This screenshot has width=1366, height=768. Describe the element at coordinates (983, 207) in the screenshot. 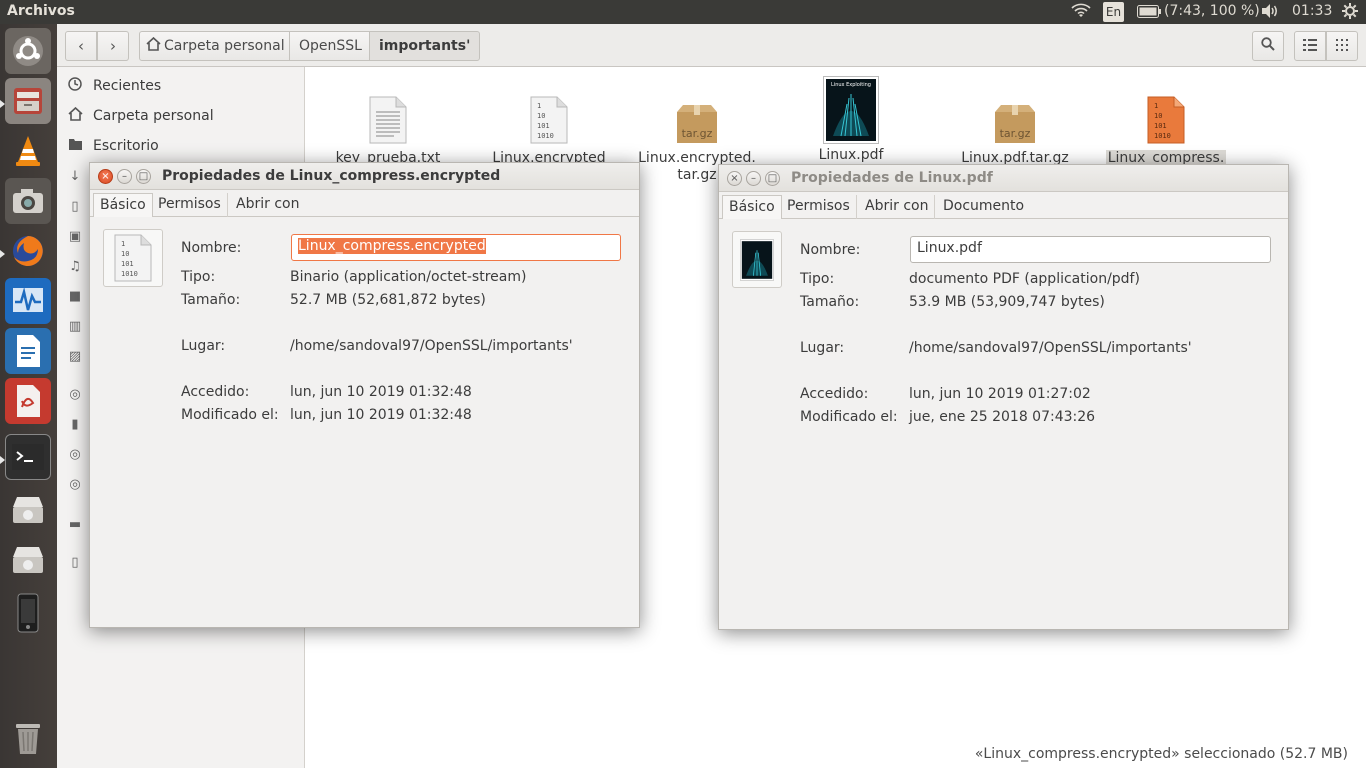

I see `tab-documento: Documento` at that location.